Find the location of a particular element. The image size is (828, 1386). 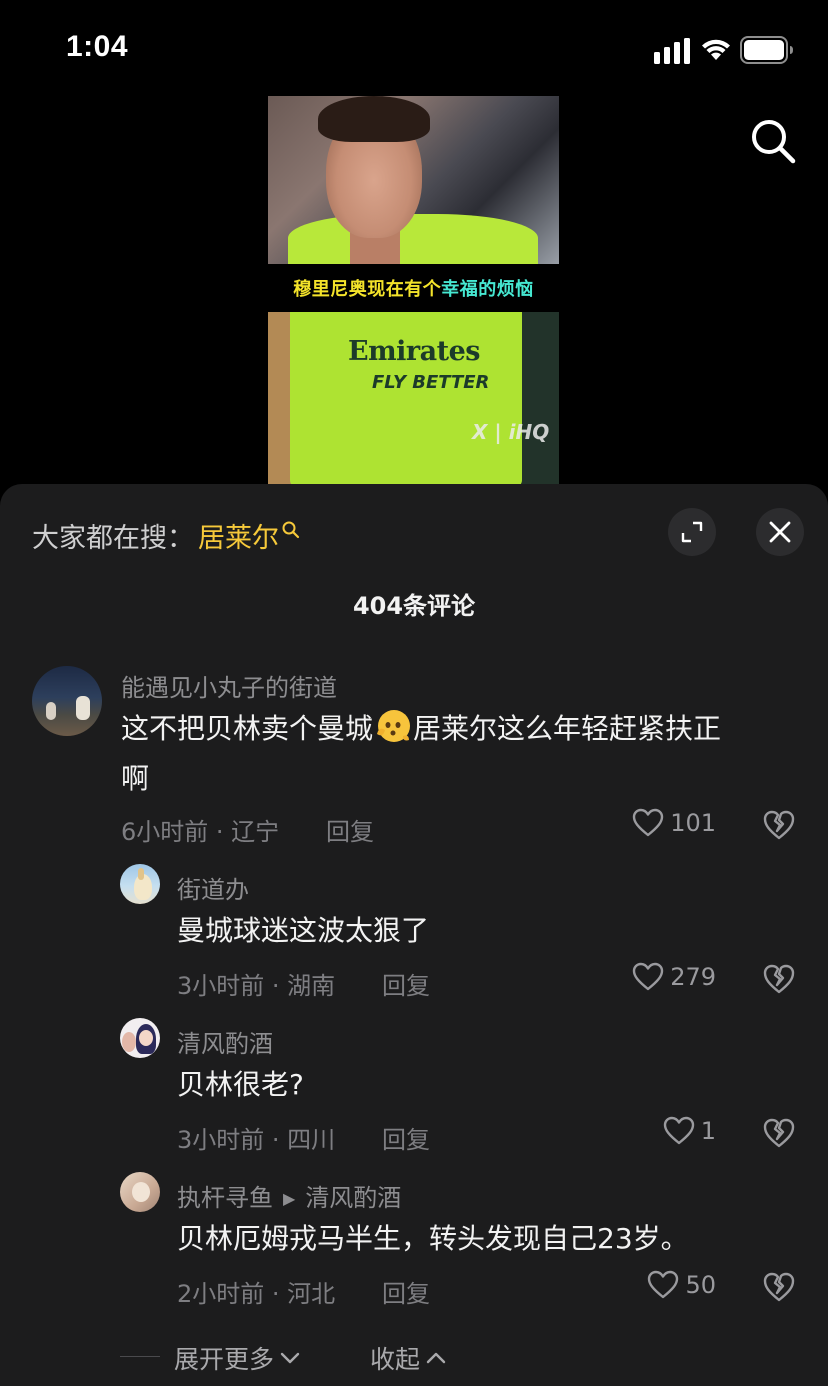

reply-arrow-icon: ▶ is located at coordinates (289, 1198).